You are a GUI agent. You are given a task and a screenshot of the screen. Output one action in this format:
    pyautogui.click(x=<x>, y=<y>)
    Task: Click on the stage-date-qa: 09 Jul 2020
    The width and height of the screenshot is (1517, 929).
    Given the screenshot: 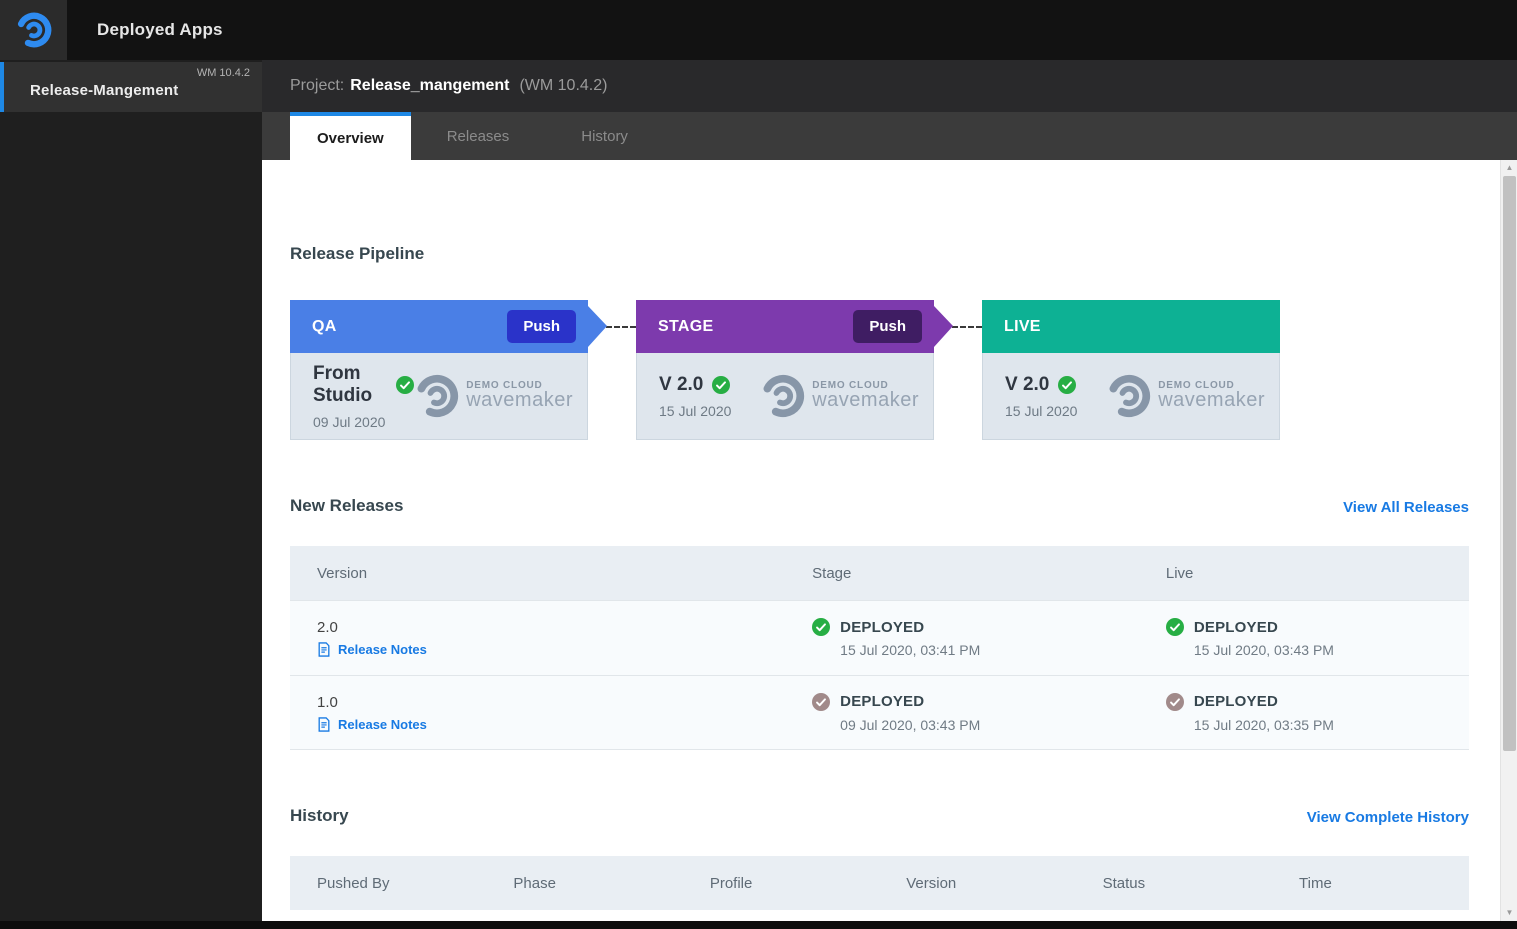 What is the action you would take?
    pyautogui.click(x=349, y=421)
    